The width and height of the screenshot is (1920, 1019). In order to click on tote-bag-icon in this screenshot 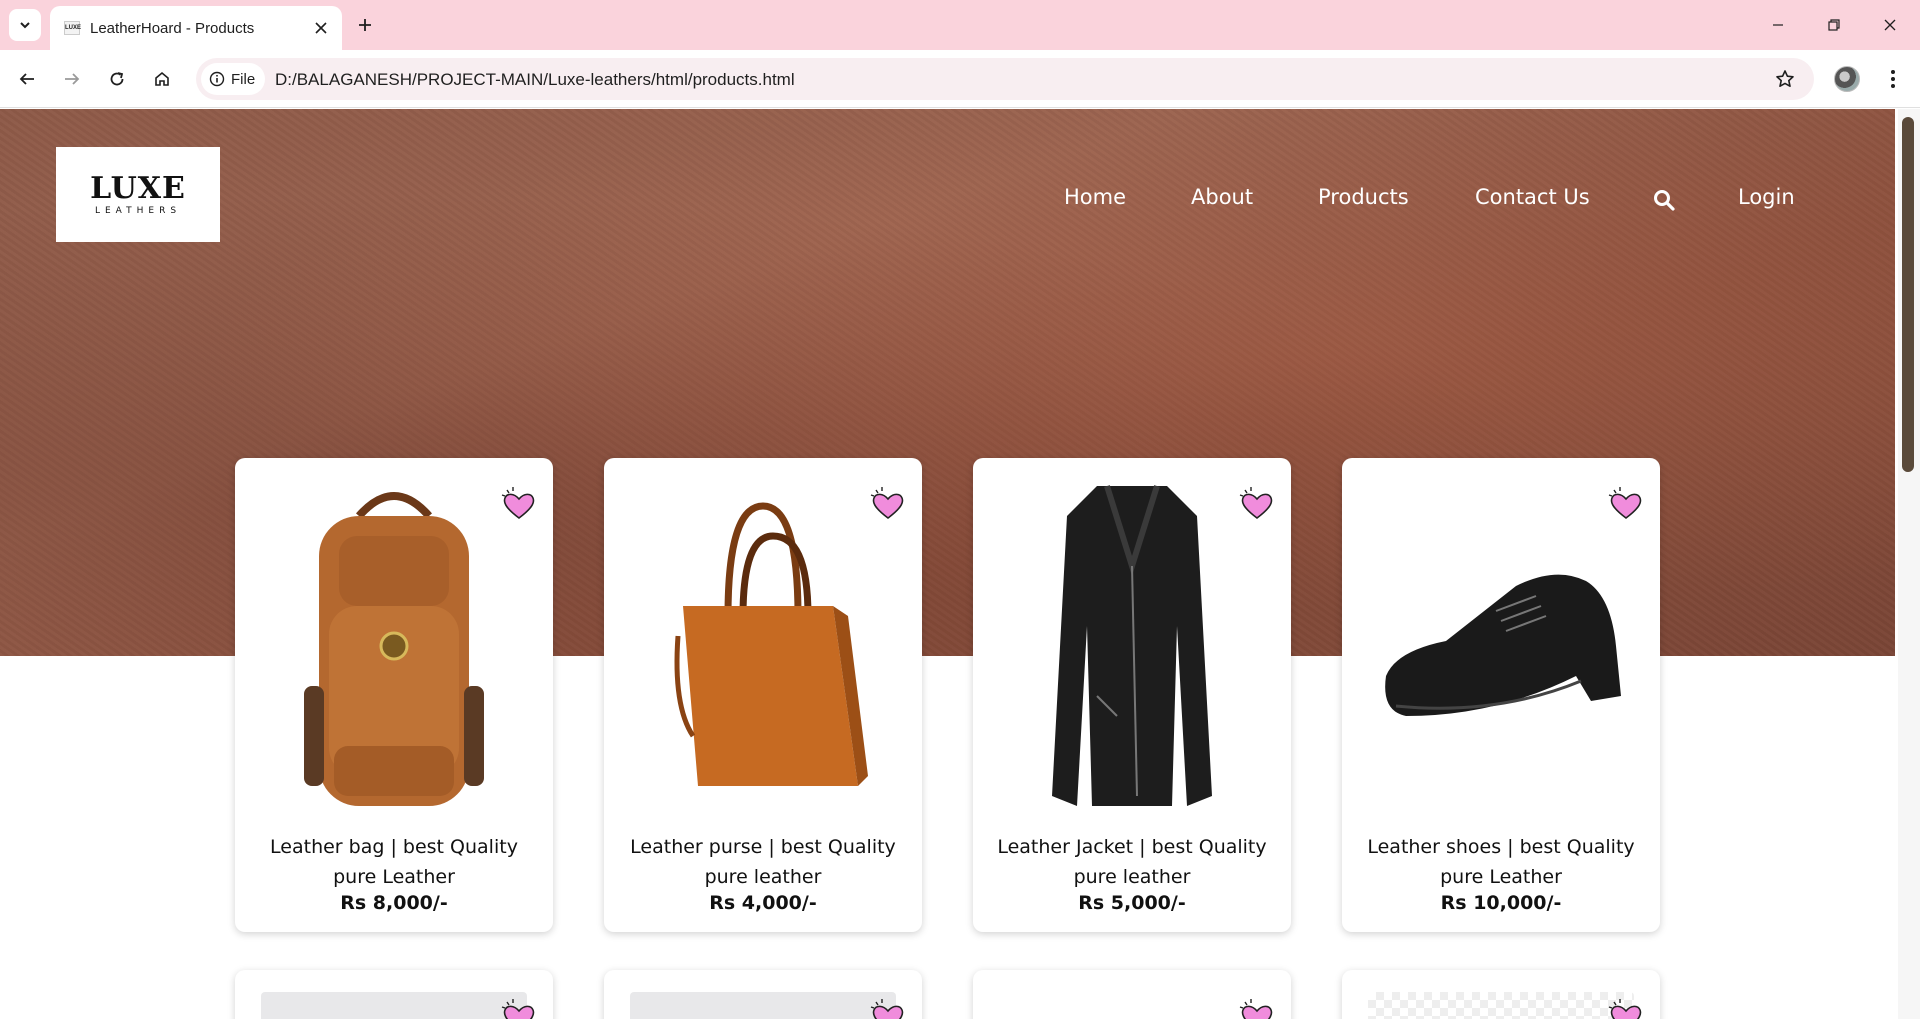, I will do `click(771, 644)`.